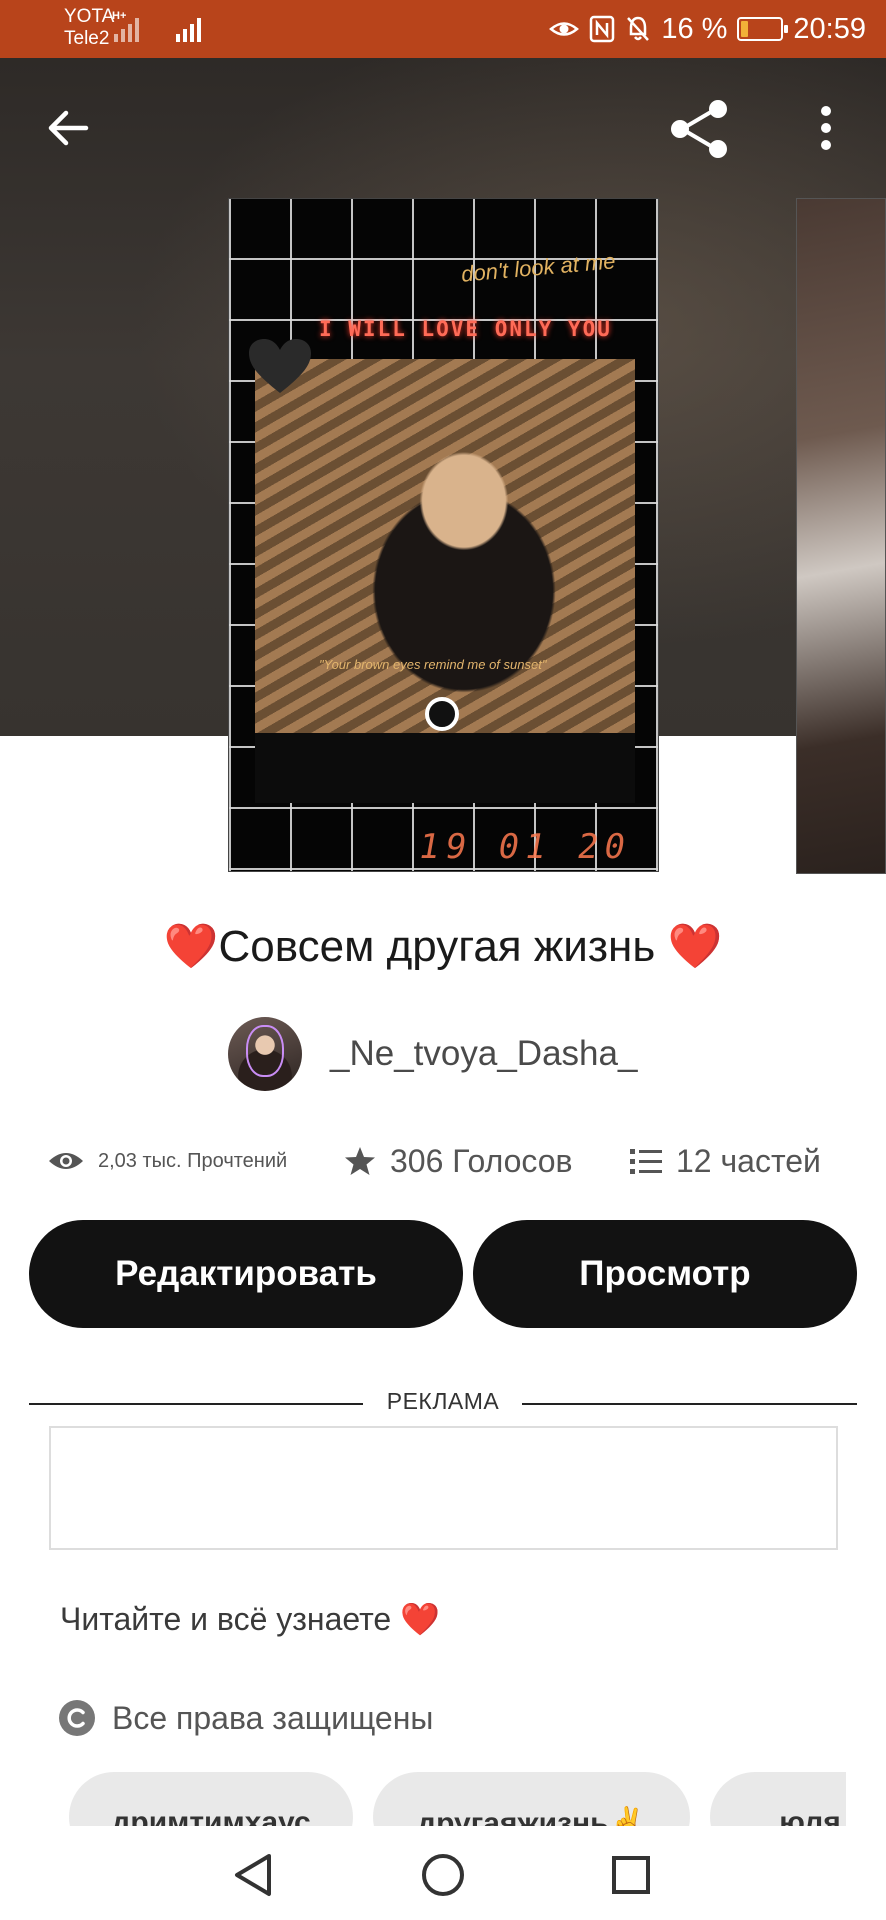 The height and width of the screenshot is (1920, 886). I want to click on carrier-1: YOTA, so click(89, 16).